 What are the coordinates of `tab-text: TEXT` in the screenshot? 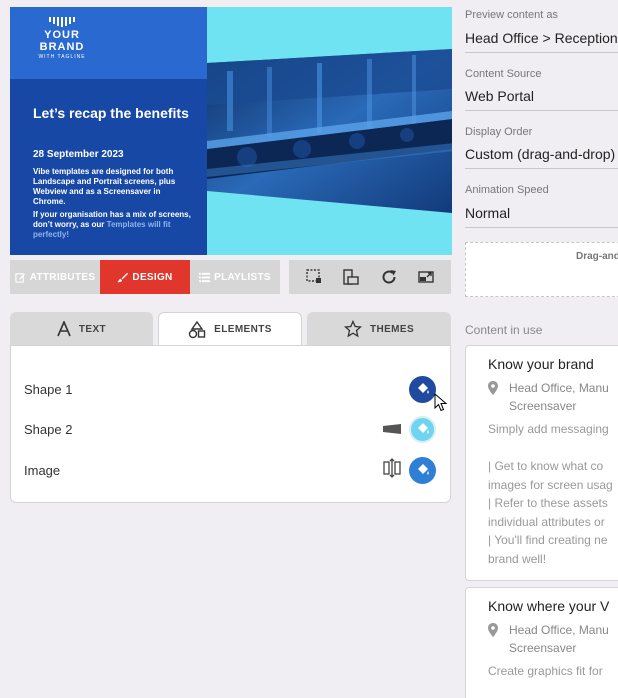 It's located at (81, 329).